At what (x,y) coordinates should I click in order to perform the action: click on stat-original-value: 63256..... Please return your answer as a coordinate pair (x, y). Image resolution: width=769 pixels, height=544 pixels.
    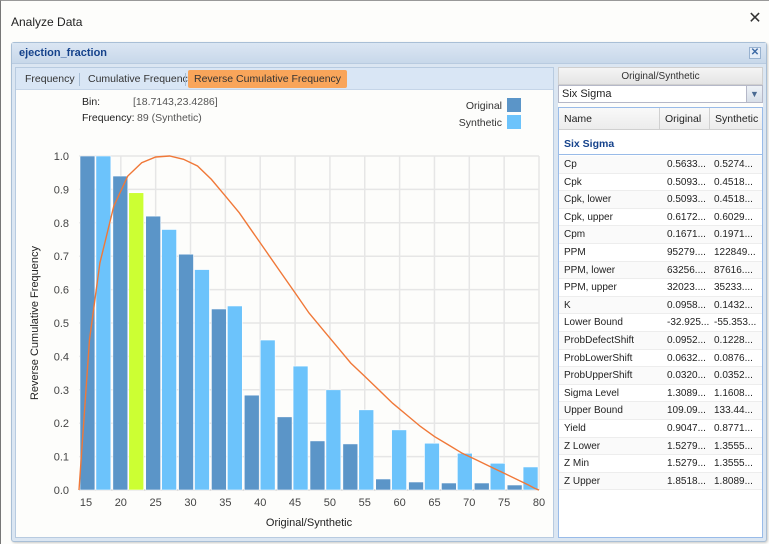
    Looking at the image, I should click on (686, 270).